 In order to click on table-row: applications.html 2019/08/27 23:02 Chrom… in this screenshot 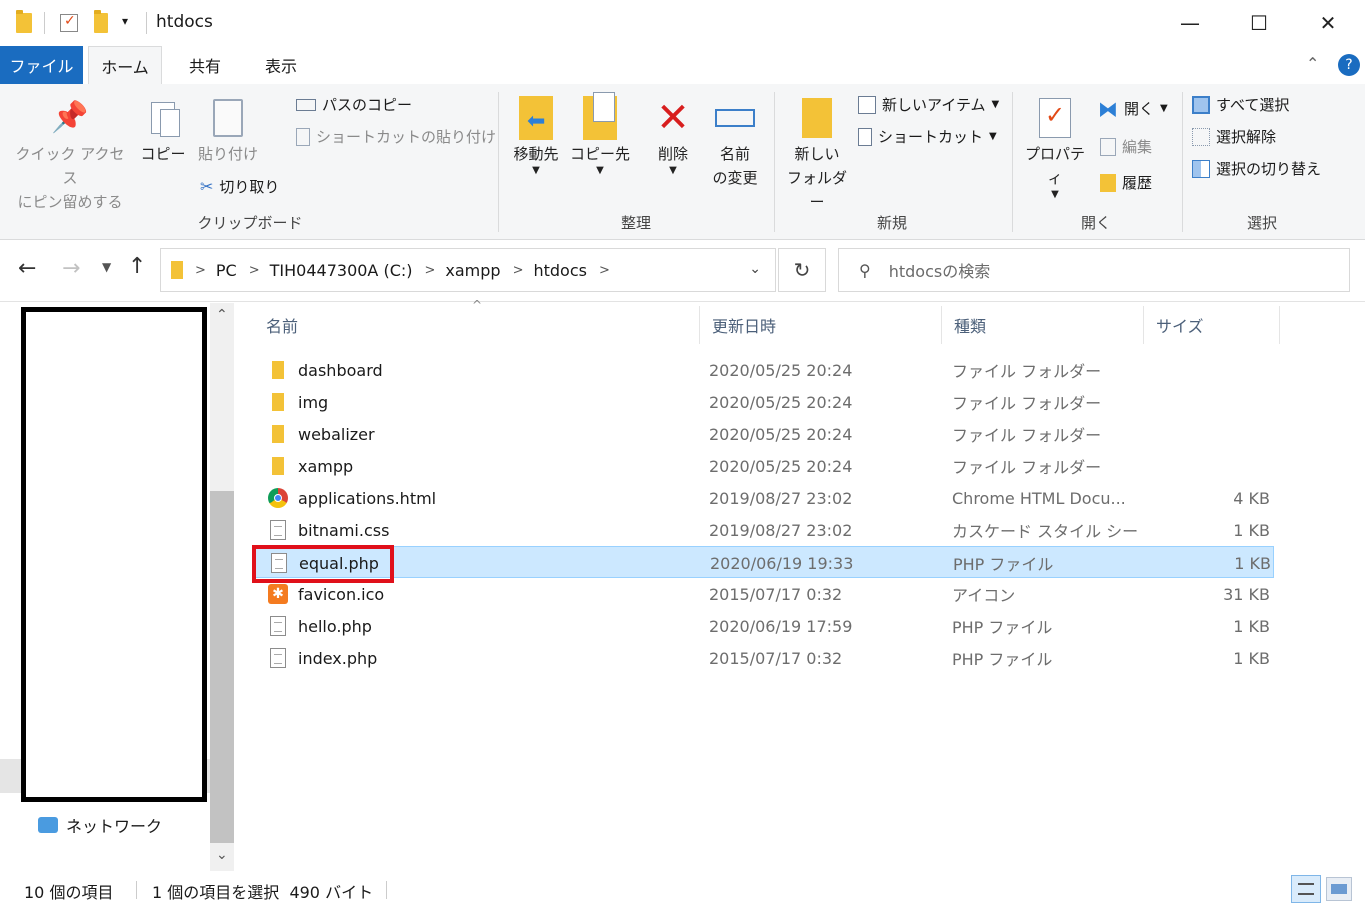, I will do `click(764, 498)`.